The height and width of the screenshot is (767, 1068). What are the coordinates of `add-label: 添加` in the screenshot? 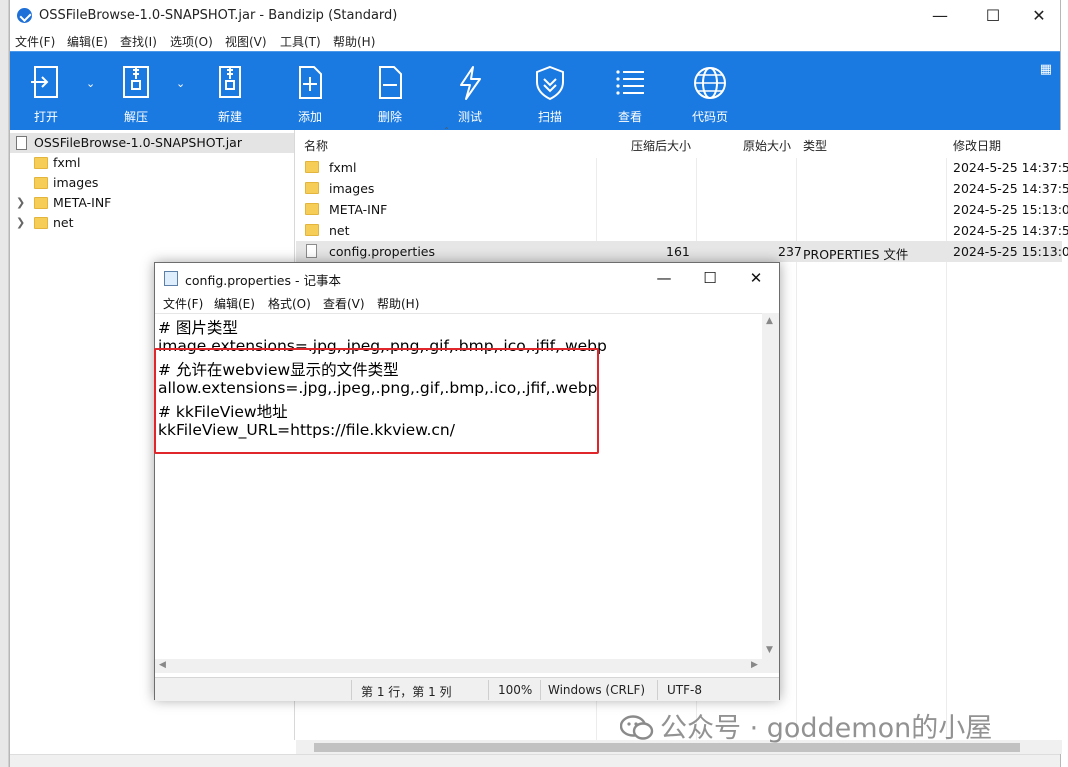 It's located at (309, 117).